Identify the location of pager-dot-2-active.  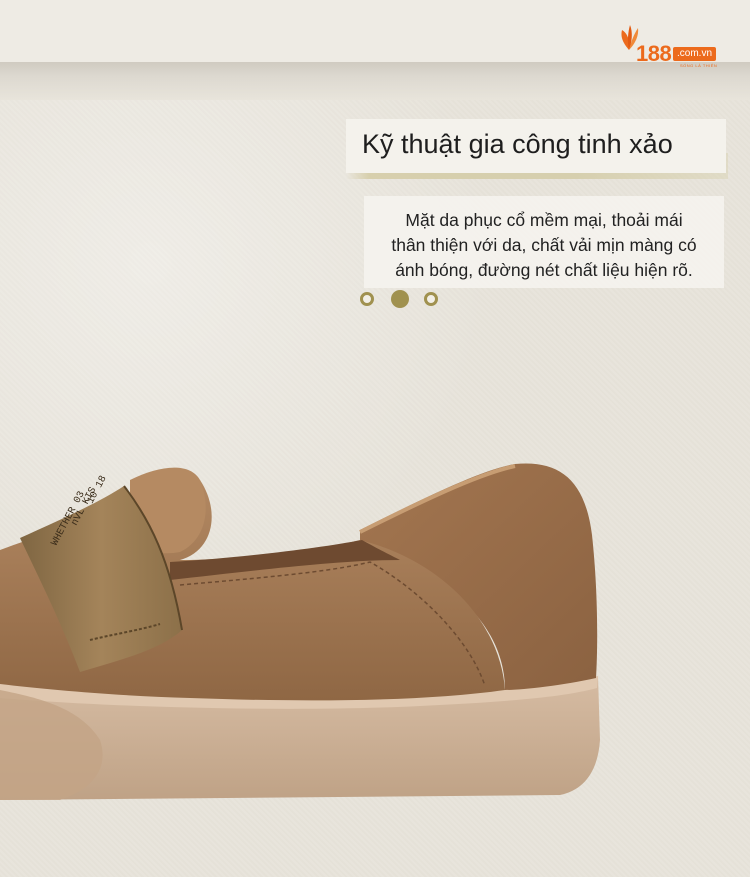
(400, 299).